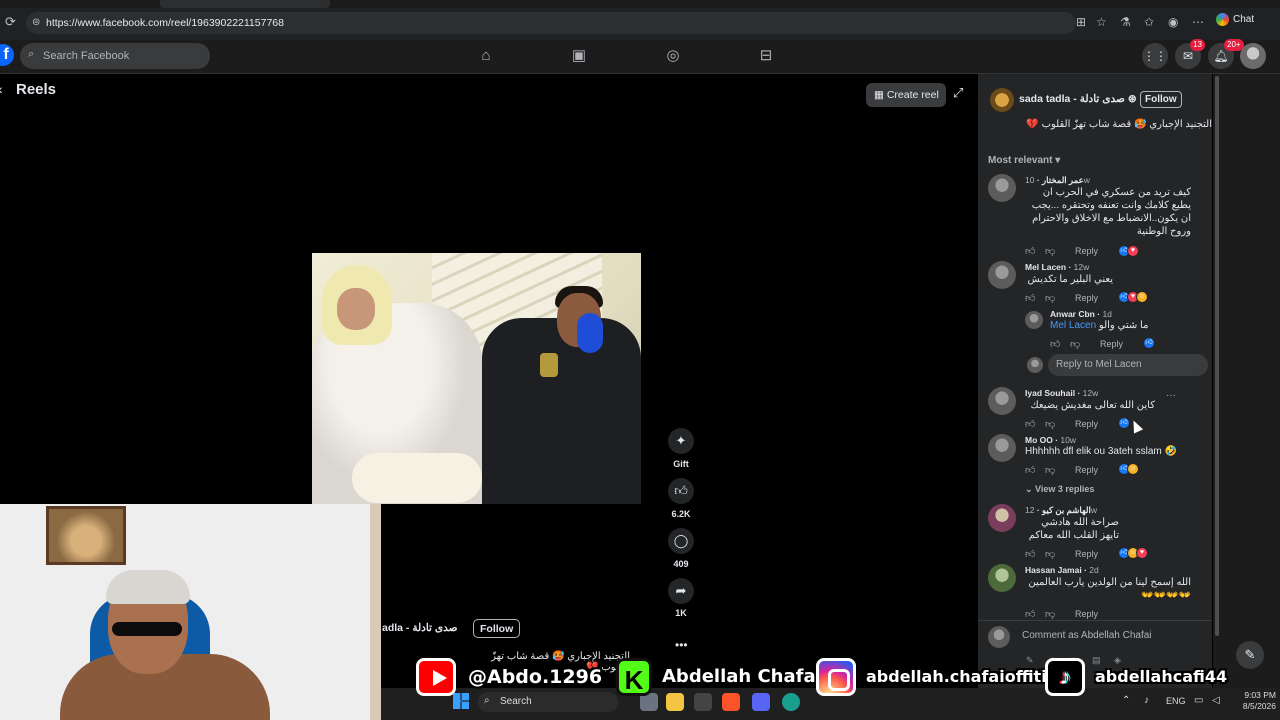 This screenshot has width=1280, height=720. Describe the element at coordinates (190, 612) in the screenshot. I see `webcam-overlay` at that location.